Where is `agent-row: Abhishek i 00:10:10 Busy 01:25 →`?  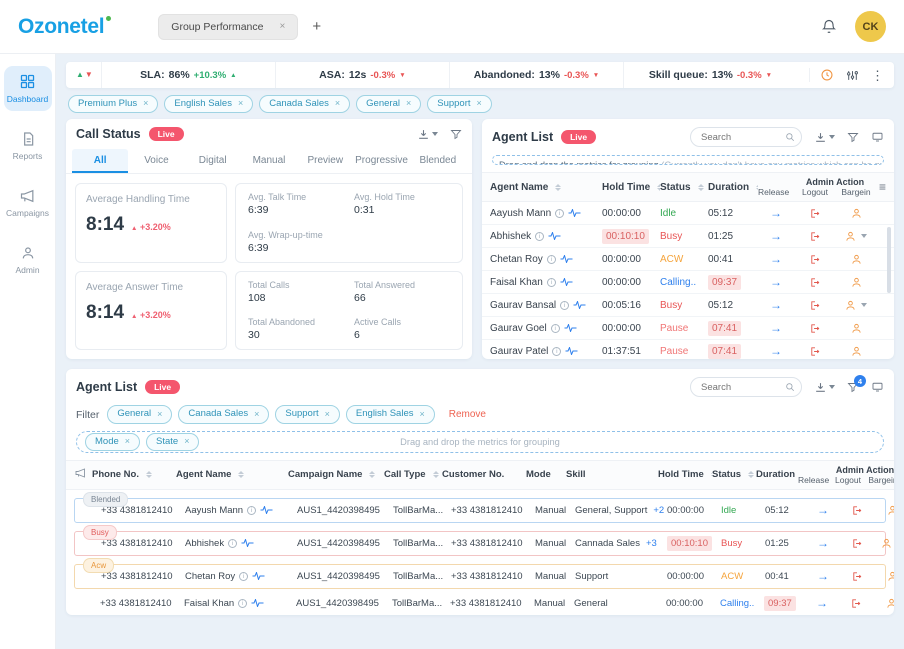
agent-row: Abhishek i 00:10:10 Busy 01:25 → is located at coordinates (688, 237).